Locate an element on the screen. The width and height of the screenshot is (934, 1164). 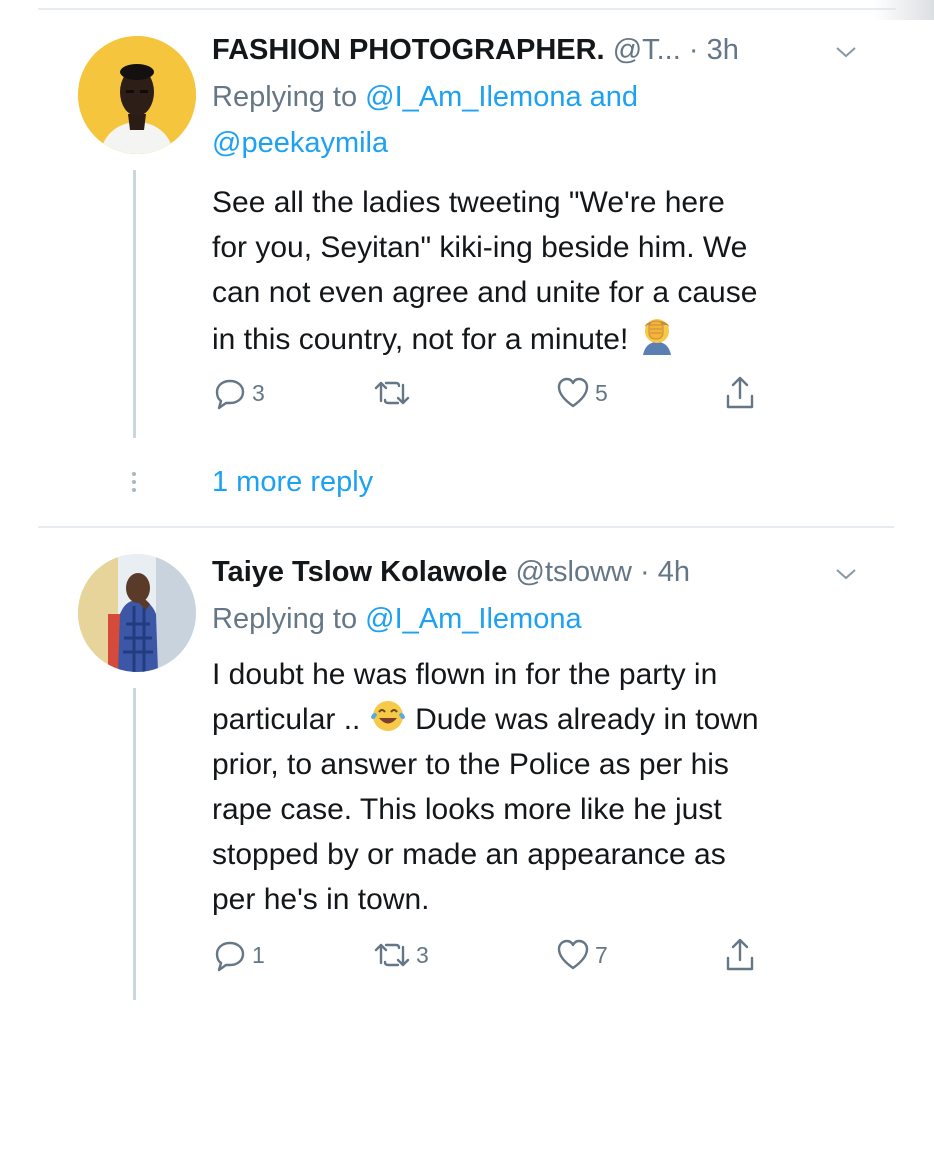
replying-to: Replying to @I_Am_Ilemona is located at coordinates (482, 619).